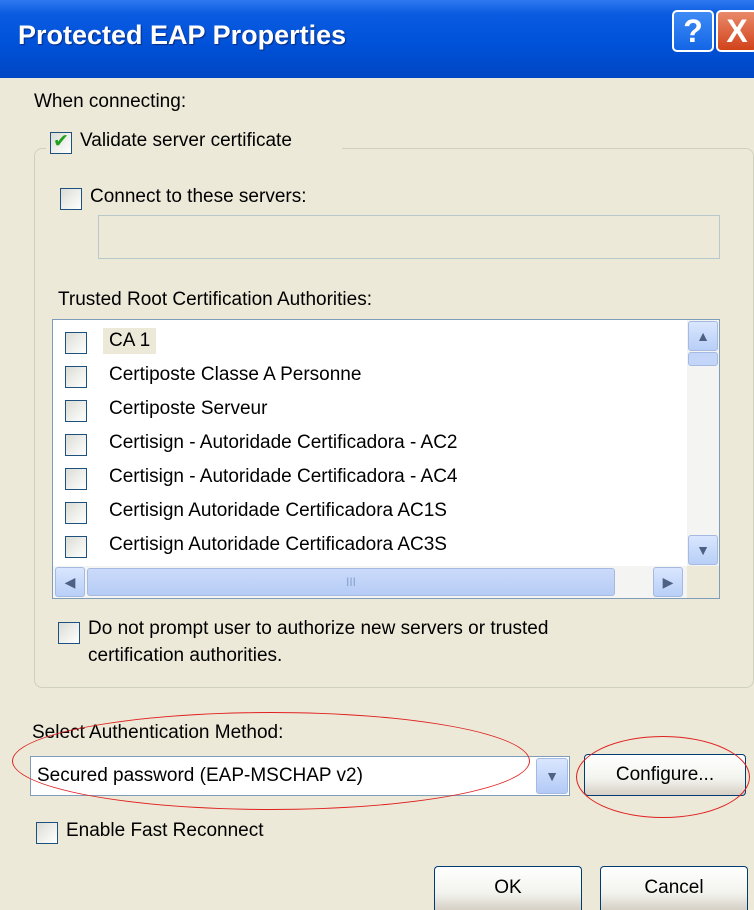 The width and height of the screenshot is (754, 910). What do you see at coordinates (409, 237) in the screenshot?
I see `servers-input` at bounding box center [409, 237].